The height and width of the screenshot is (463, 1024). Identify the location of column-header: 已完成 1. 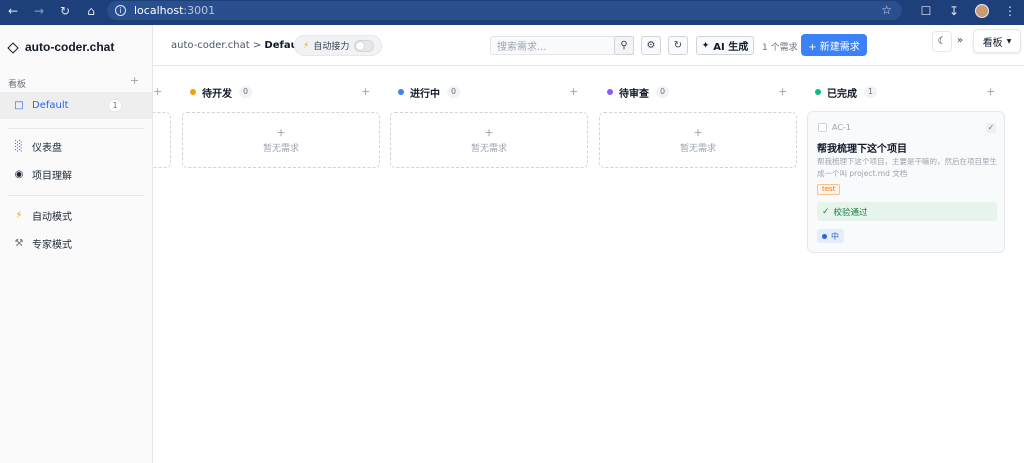
(846, 92).